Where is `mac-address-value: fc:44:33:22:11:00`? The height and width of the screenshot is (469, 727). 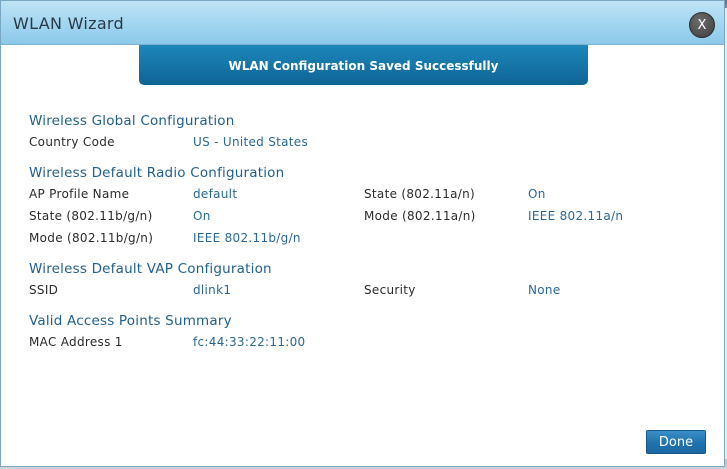
mac-address-value: fc:44:33:22:11:00 is located at coordinates (249, 342).